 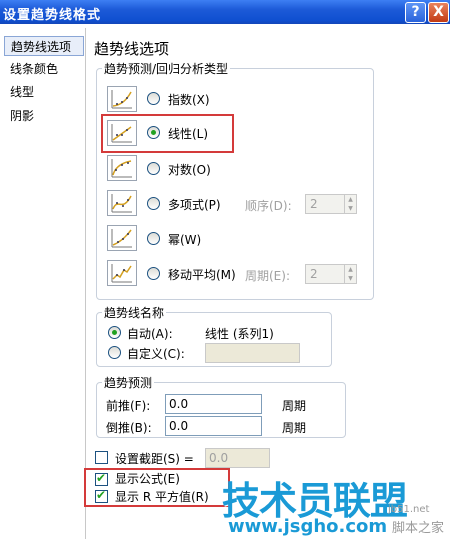 I want to click on logarithmic-radio, so click(x=153, y=168).